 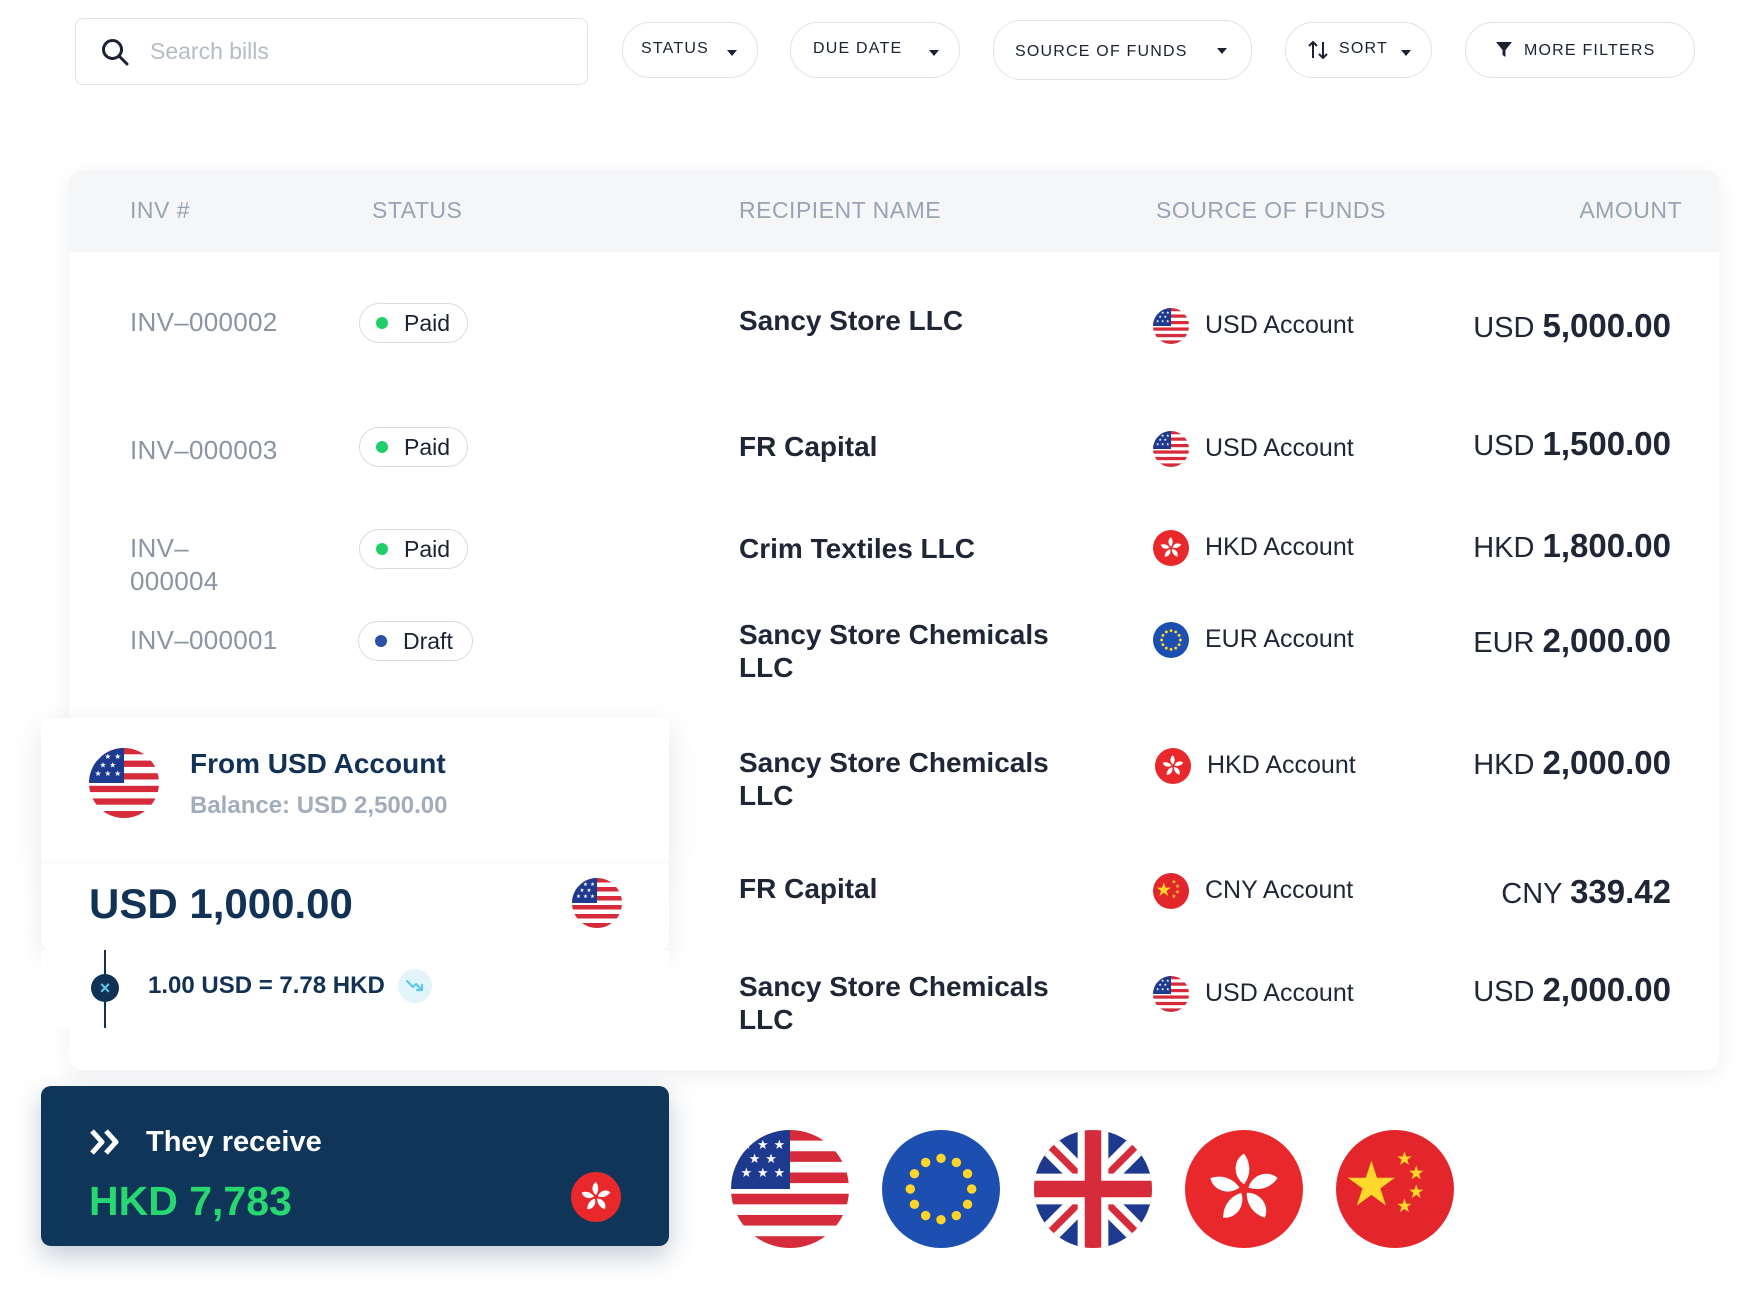 I want to click on amount: HKD 2,000.00, so click(x=1572, y=763).